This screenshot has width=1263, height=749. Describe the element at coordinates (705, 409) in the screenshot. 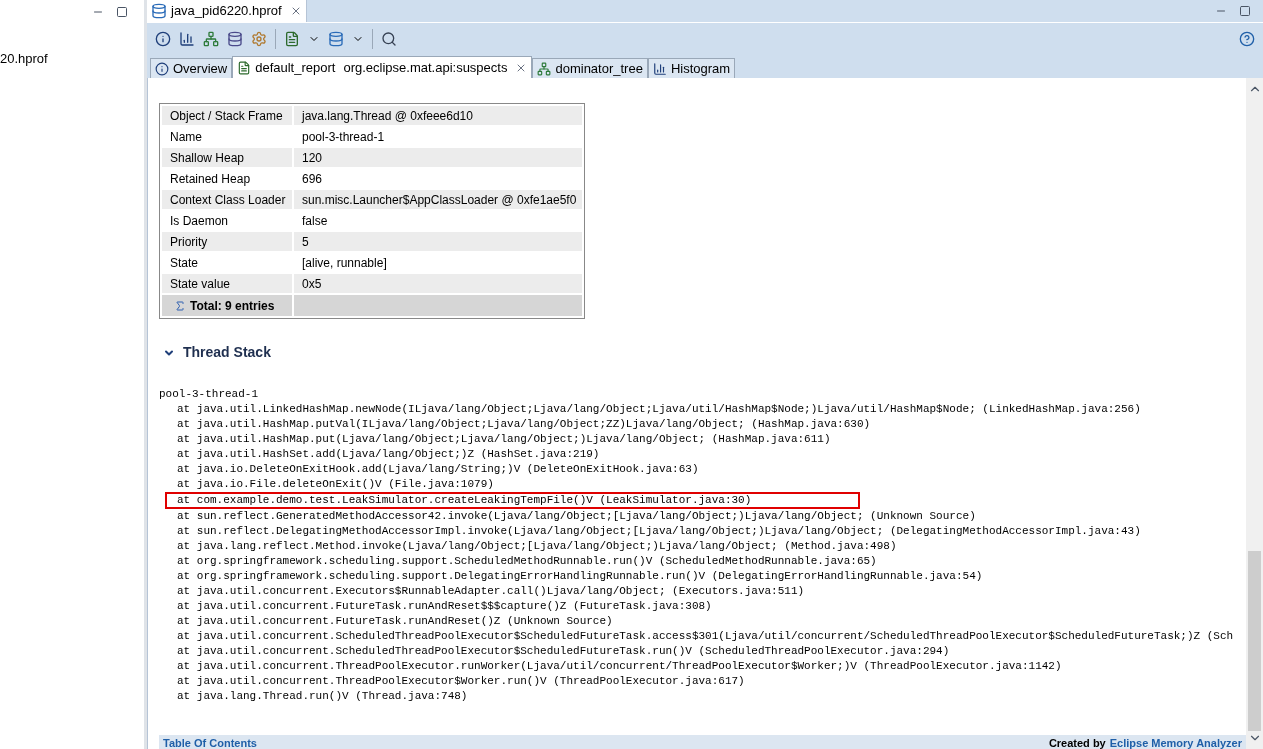

I see `stack-frame: at java.util.LinkedHashMap.newNode(ILjava/lang/Object;Ljava/lang/Object;Ljava/util/HashMap$Node;)Ljava/util/HashMap$Node; (LinkedHashMap.java:256)` at that location.